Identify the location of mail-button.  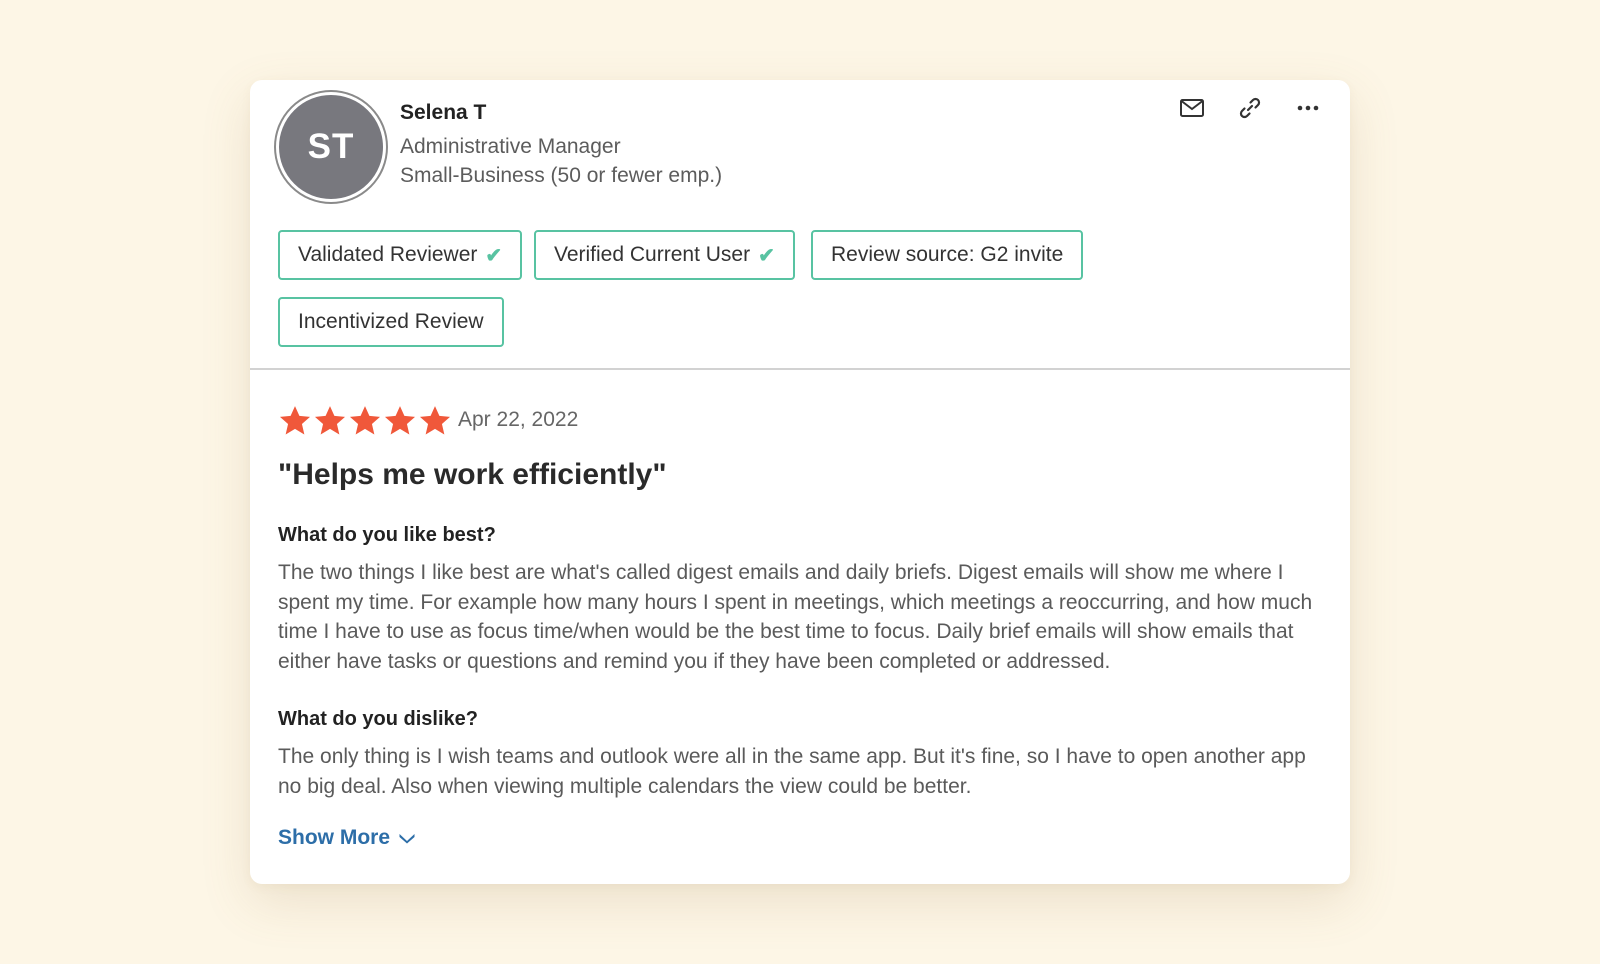
(1192, 108).